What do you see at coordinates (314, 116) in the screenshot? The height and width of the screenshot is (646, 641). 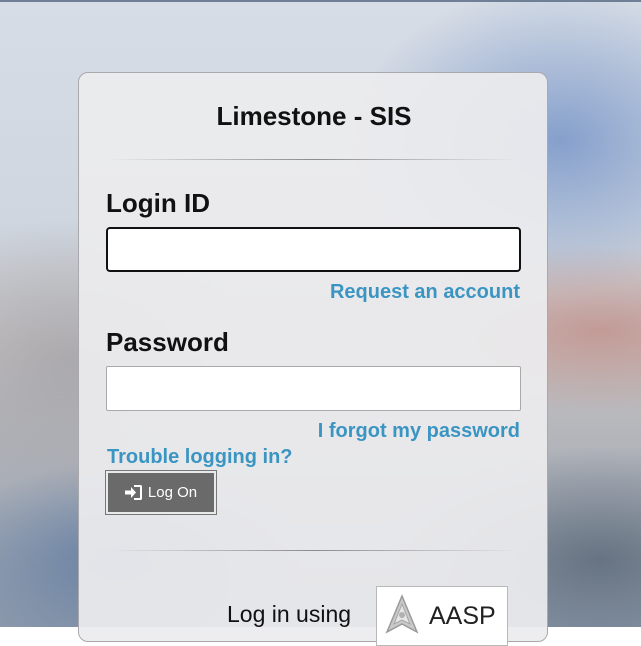 I see `page-title: Limestone - SIS` at bounding box center [314, 116].